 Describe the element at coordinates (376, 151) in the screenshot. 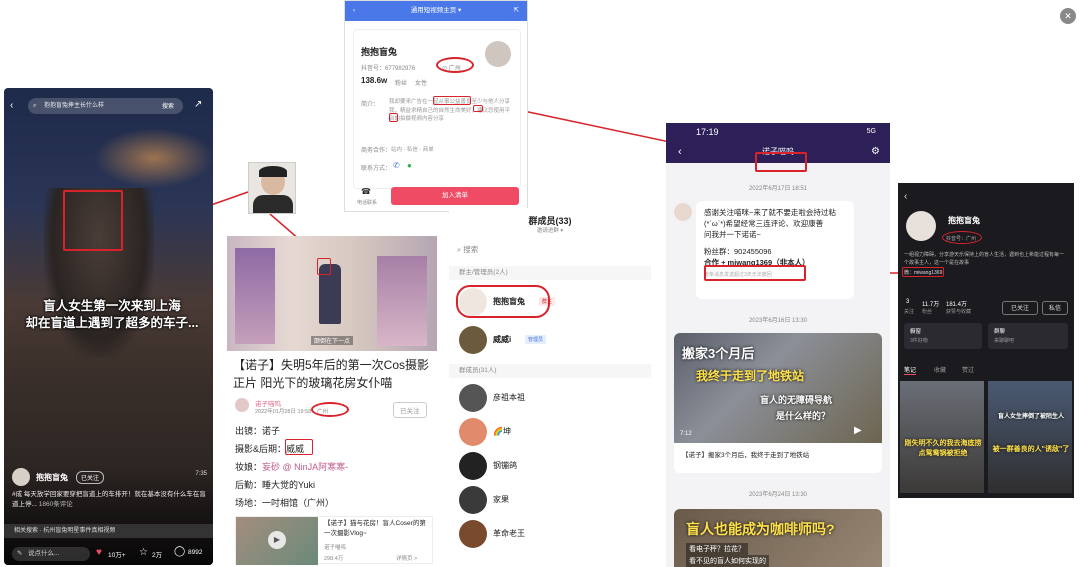

I see `coop-label: 商务合作：` at that location.